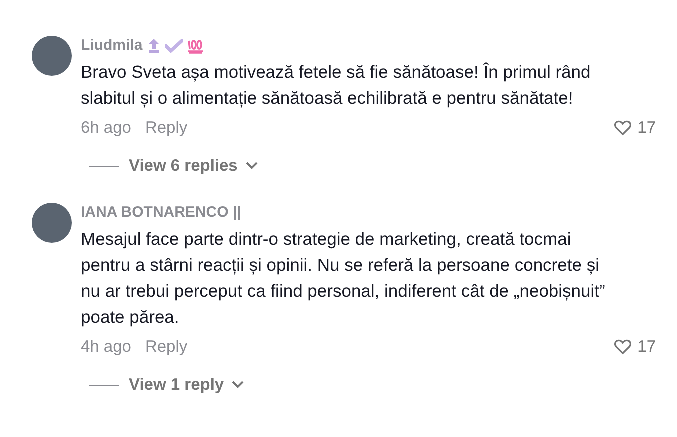 Image resolution: width=677 pixels, height=437 pixels. I want to click on hundred-points-icon, so click(195, 46).